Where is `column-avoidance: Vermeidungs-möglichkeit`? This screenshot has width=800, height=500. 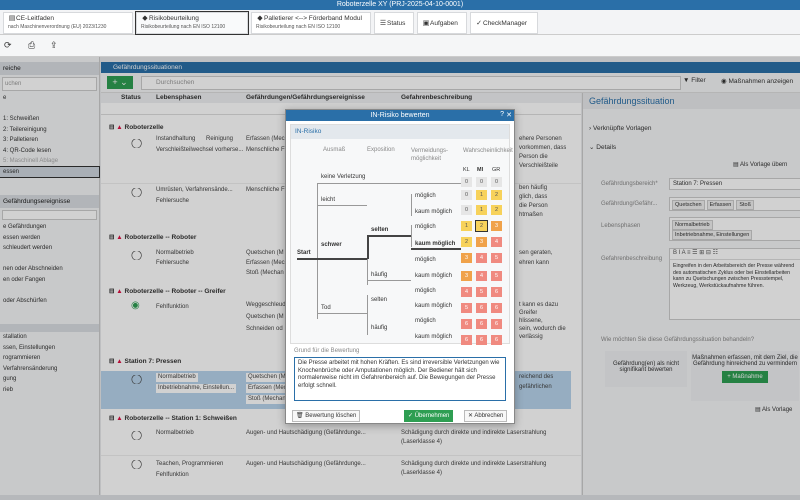 column-avoidance: Vermeidungs-möglichkeit is located at coordinates (430, 155).